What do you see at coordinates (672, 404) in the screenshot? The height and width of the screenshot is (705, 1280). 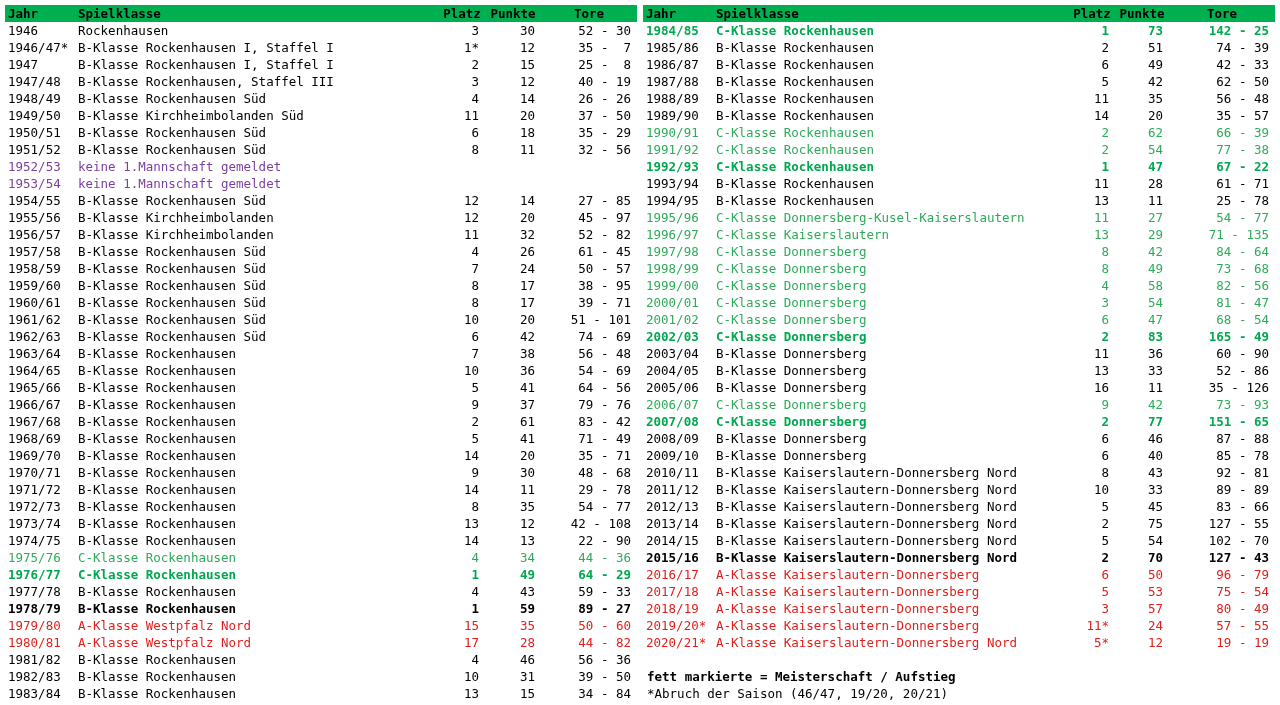 I see `table-cell-text: 2006/07` at bounding box center [672, 404].